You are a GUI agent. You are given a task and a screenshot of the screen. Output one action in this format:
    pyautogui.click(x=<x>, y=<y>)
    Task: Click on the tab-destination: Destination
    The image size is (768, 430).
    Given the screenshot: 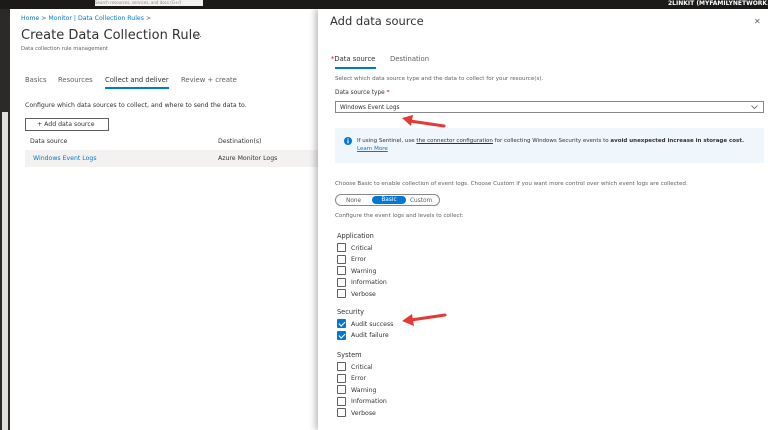 What is the action you would take?
    pyautogui.click(x=409, y=59)
    